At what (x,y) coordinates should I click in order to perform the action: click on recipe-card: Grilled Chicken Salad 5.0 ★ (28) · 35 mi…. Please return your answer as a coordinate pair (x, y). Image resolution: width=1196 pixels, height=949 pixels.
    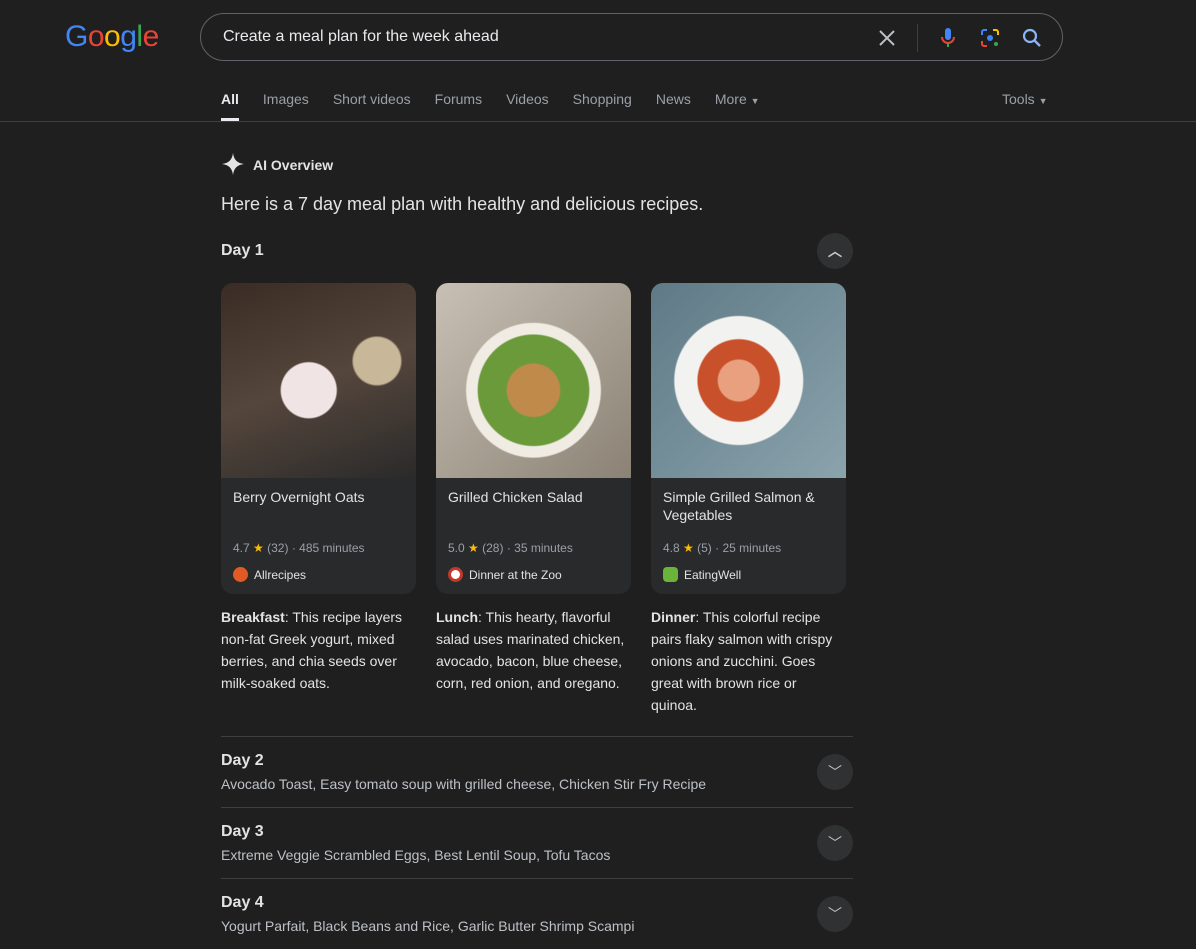
    Looking at the image, I should click on (533, 438).